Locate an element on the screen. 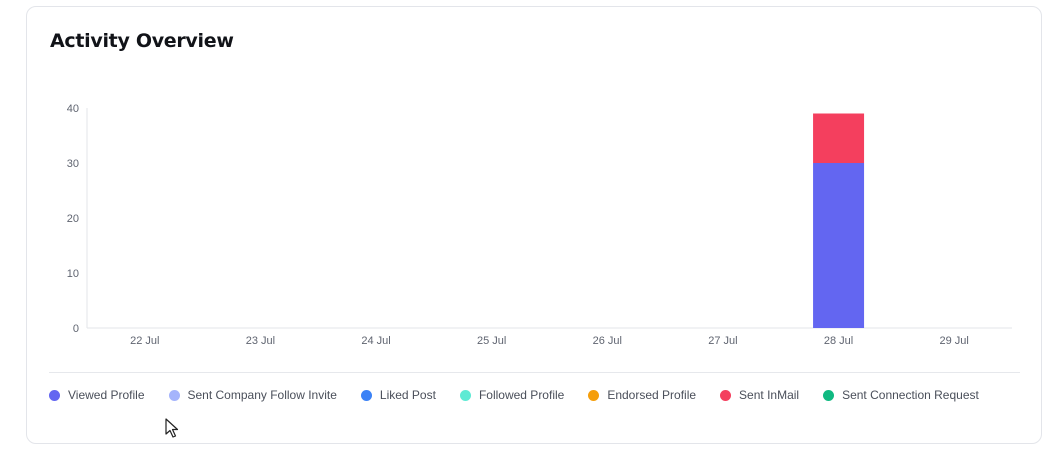 The height and width of the screenshot is (464, 1052). legend-item-liked-post: Liked Post is located at coordinates (398, 395).